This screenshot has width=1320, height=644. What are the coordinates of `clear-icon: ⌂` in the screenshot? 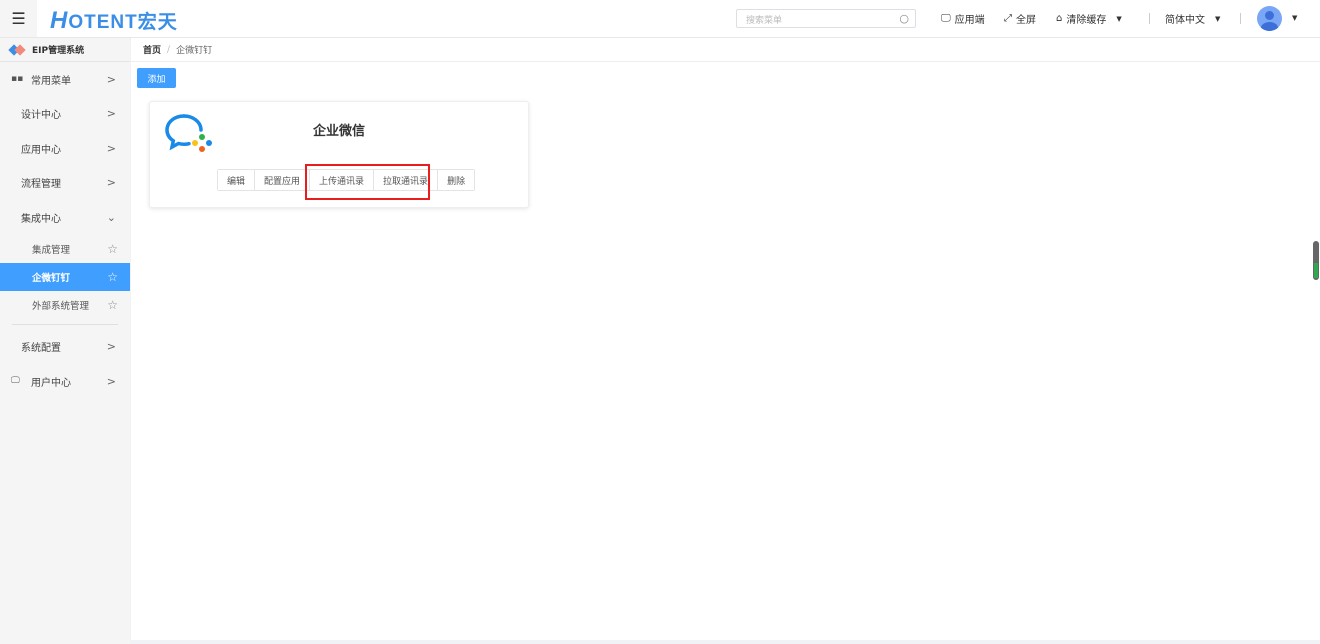 It's located at (1059, 18).